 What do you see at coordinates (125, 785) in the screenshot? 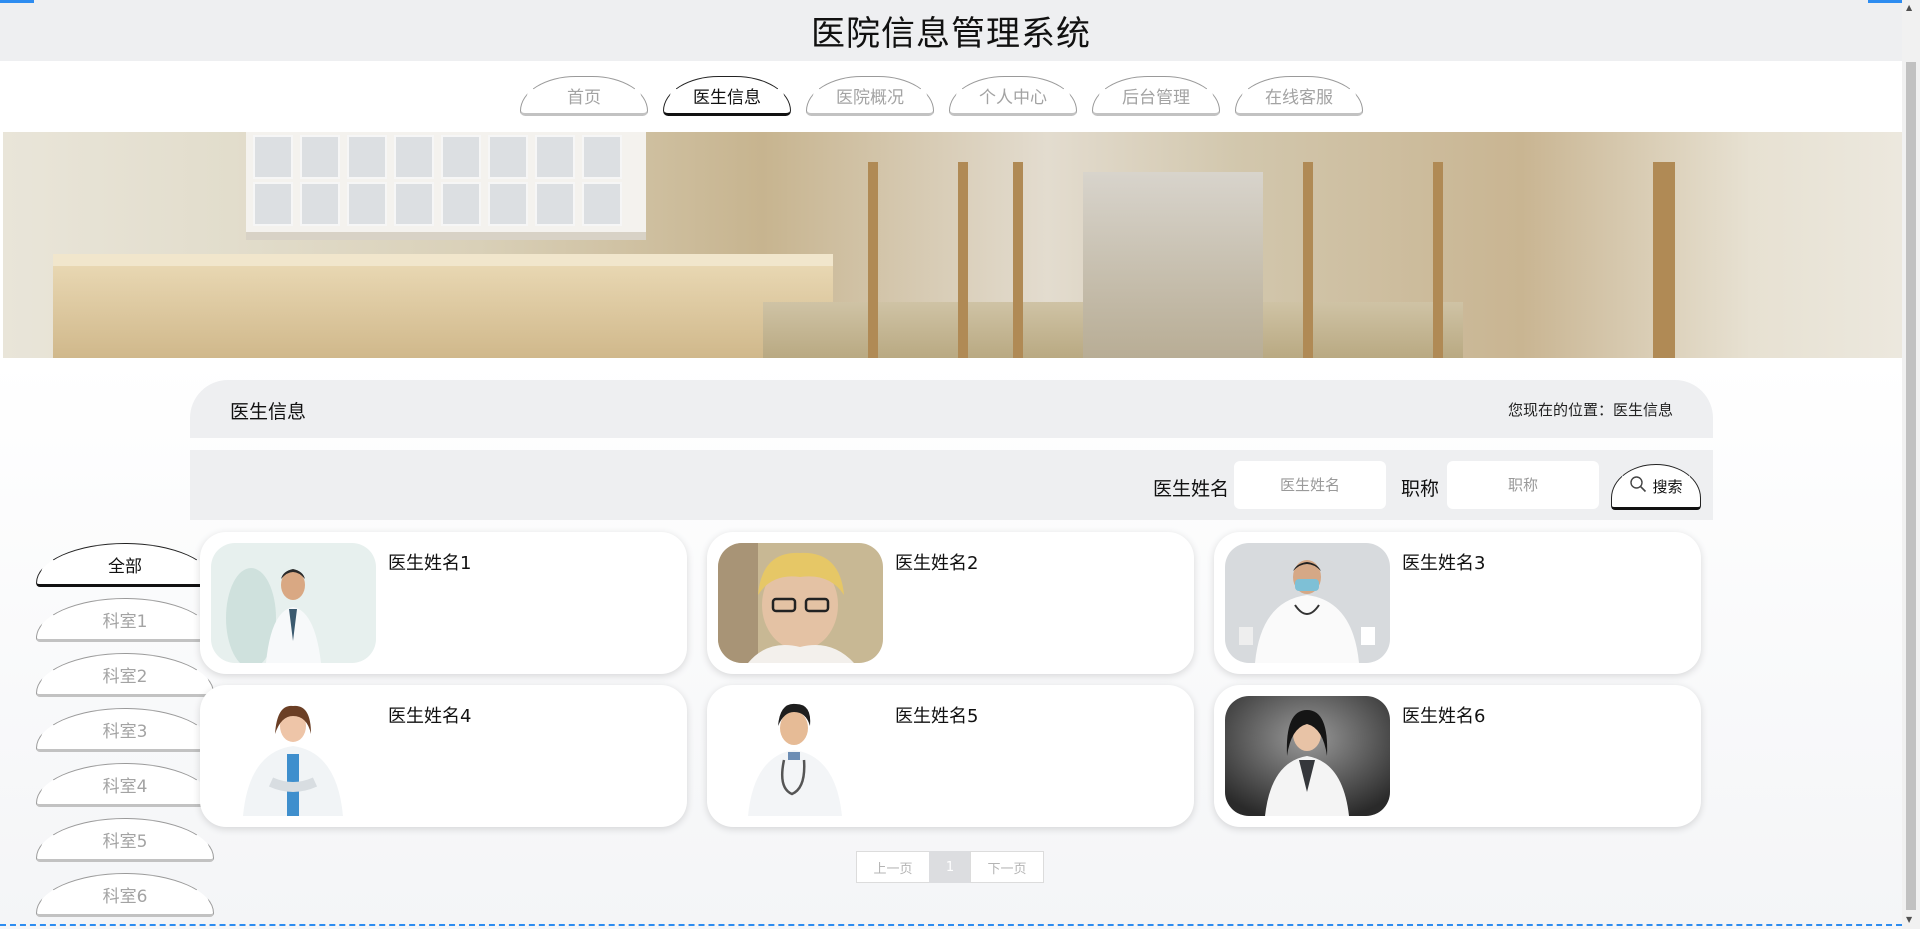
I see `department-item-4: 科室4` at bounding box center [125, 785].